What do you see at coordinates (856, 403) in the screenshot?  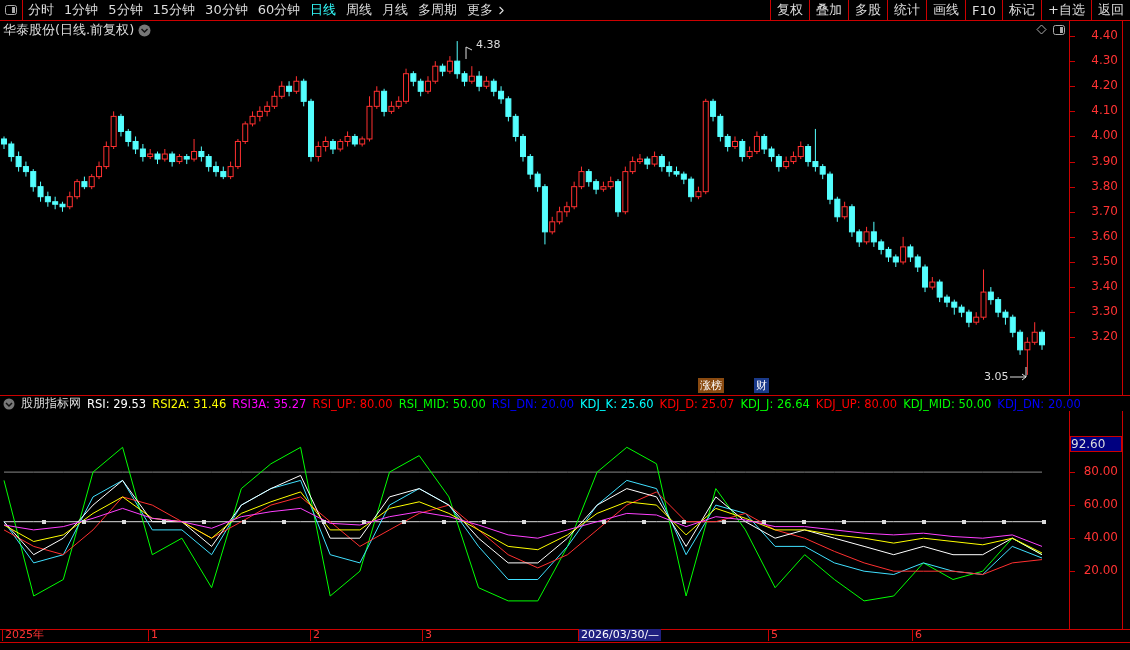 I see `legend-value: KDJ_UP: 80.00` at bounding box center [856, 403].